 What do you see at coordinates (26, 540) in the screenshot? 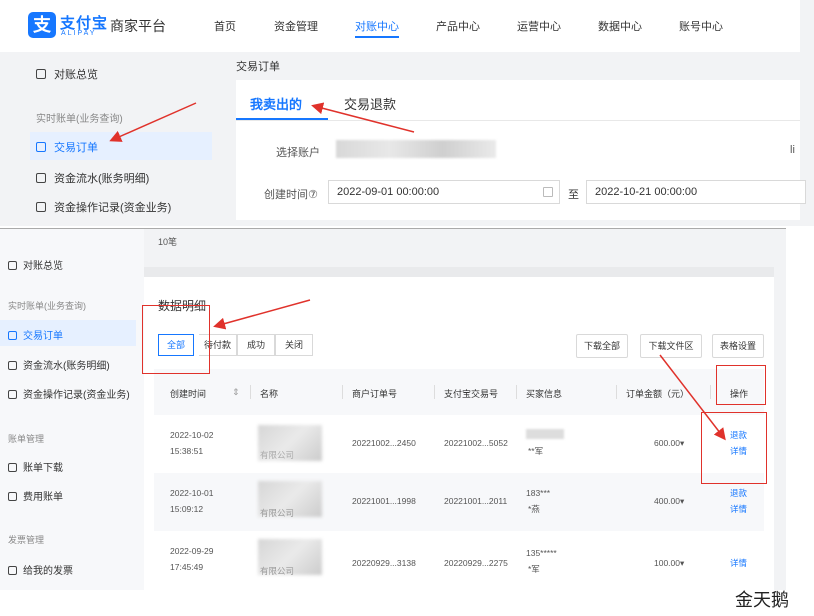
I see `sidebar-group-invoices: 发票管理` at bounding box center [26, 540].